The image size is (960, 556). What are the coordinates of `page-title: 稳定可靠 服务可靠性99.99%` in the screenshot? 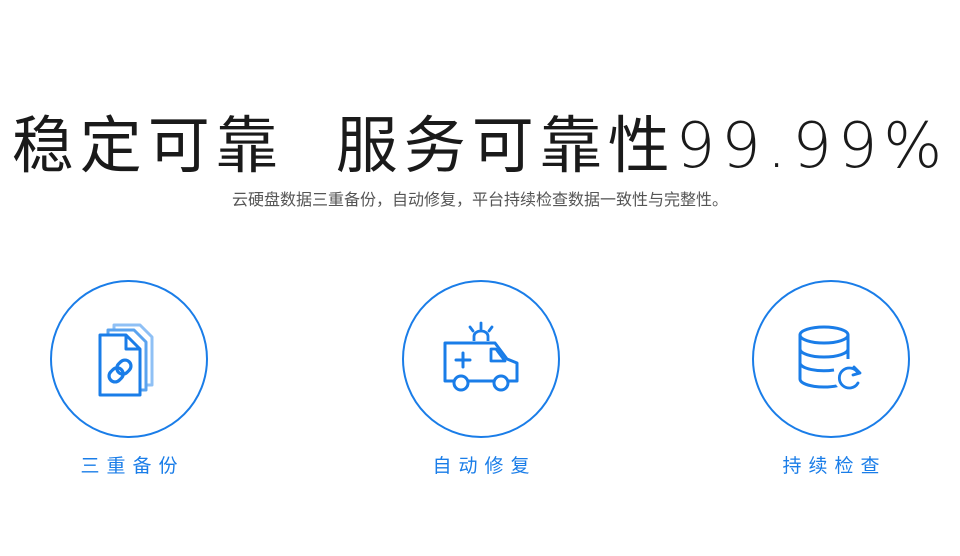 It's located at (480, 146).